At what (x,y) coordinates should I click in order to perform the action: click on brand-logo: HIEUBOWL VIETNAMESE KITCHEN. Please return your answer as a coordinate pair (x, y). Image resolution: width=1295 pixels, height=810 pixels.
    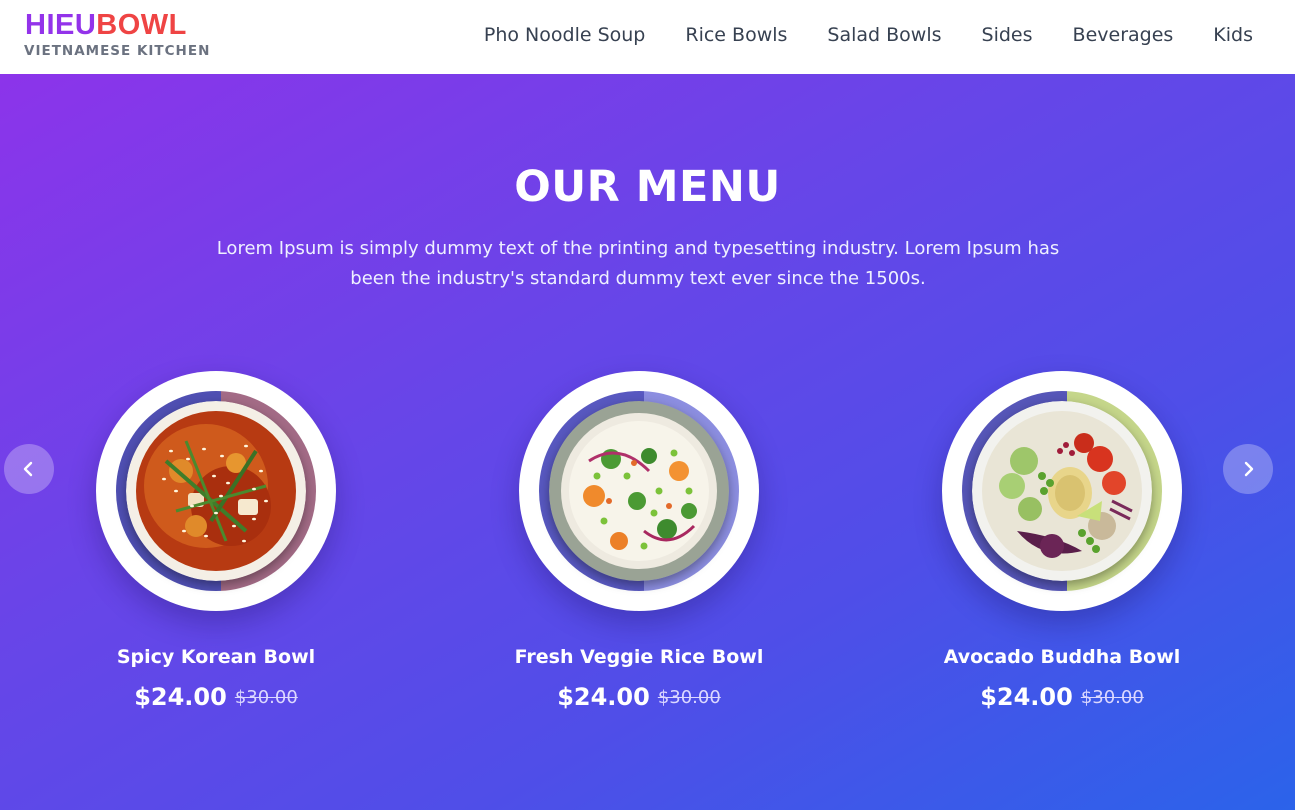
    Looking at the image, I should click on (117, 33).